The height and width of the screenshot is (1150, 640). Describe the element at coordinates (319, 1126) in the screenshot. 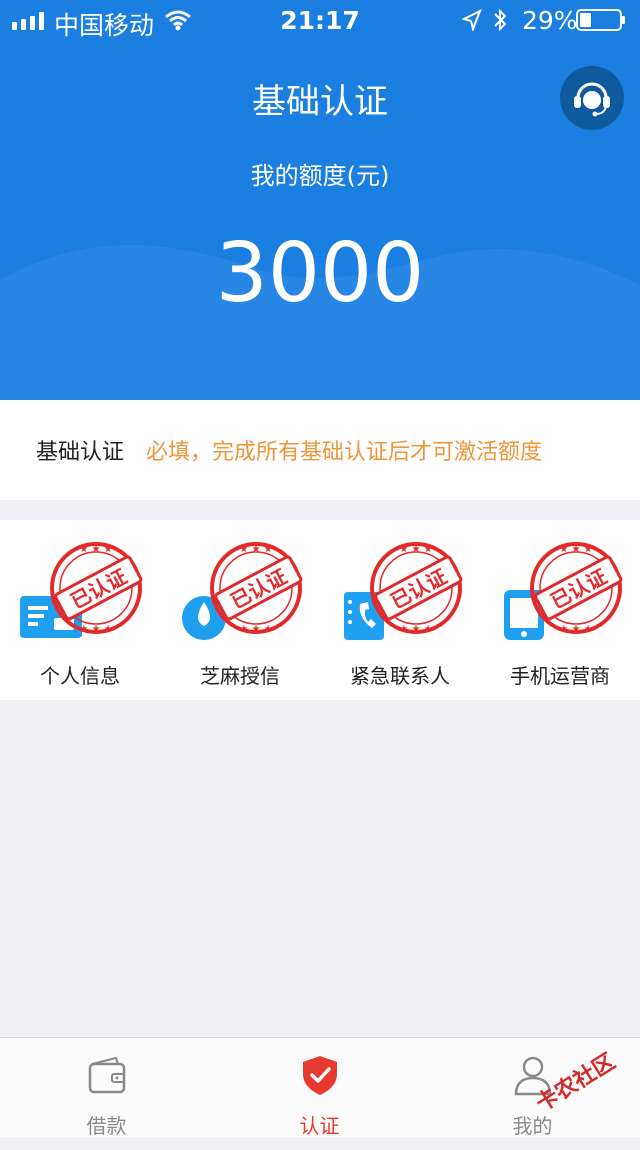

I see `tab-label: 认证` at that location.